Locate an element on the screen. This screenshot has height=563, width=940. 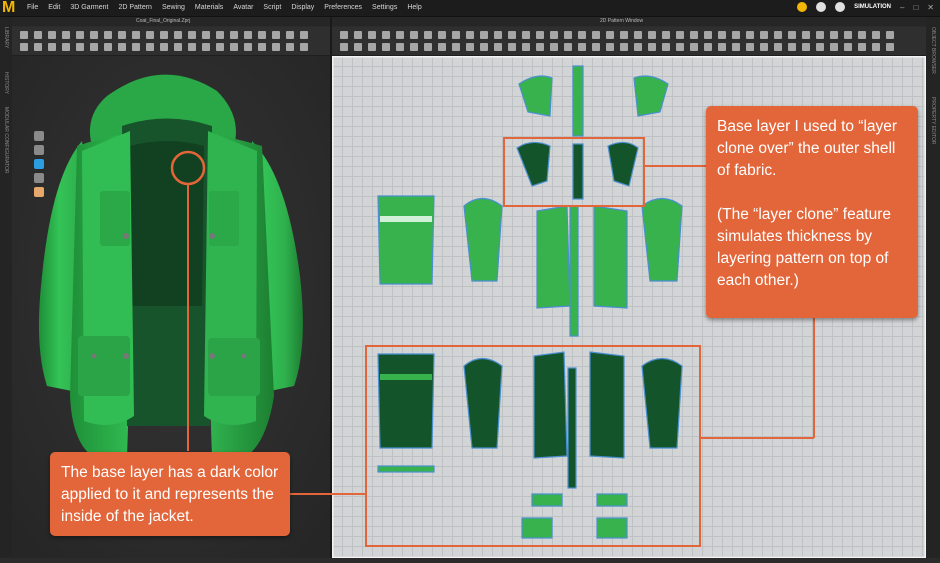
menu-help: Help is located at coordinates (414, 8).